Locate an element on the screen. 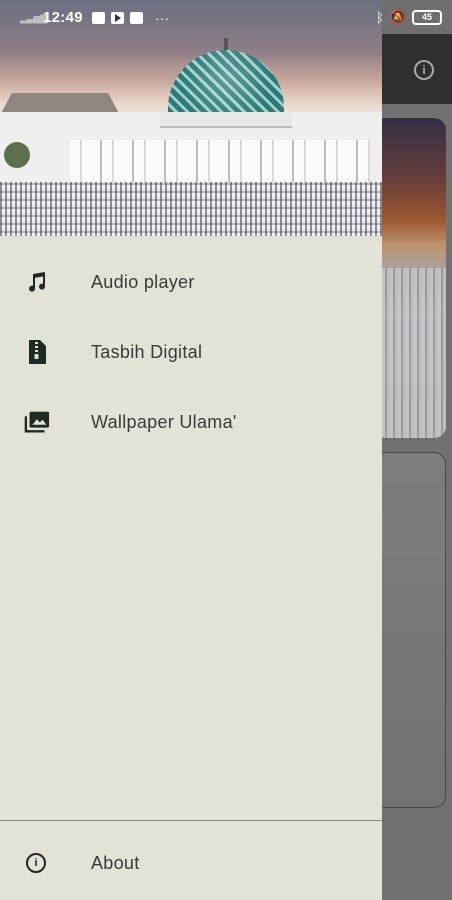  zip-file-icon is located at coordinates (37, 352).